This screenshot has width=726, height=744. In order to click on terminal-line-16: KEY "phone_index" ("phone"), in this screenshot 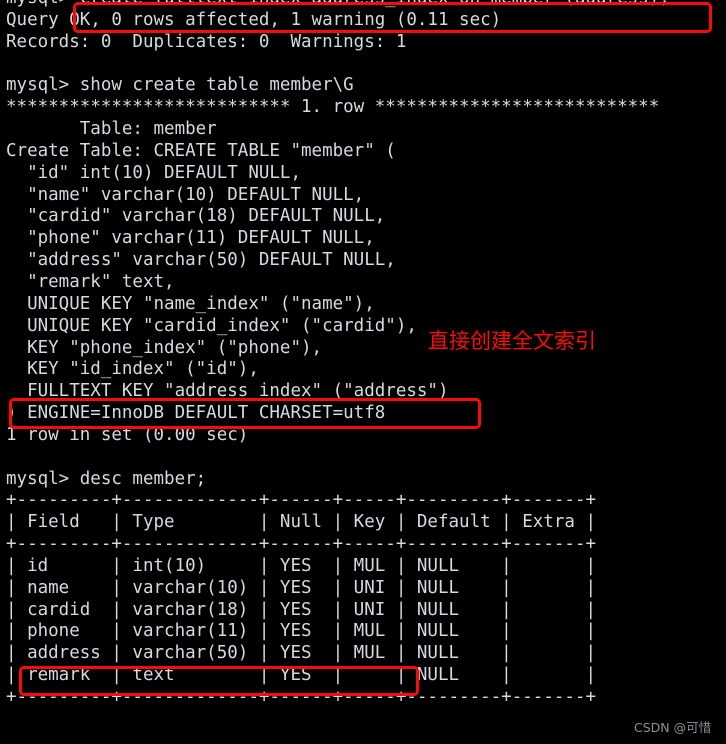, I will do `click(164, 347)`.